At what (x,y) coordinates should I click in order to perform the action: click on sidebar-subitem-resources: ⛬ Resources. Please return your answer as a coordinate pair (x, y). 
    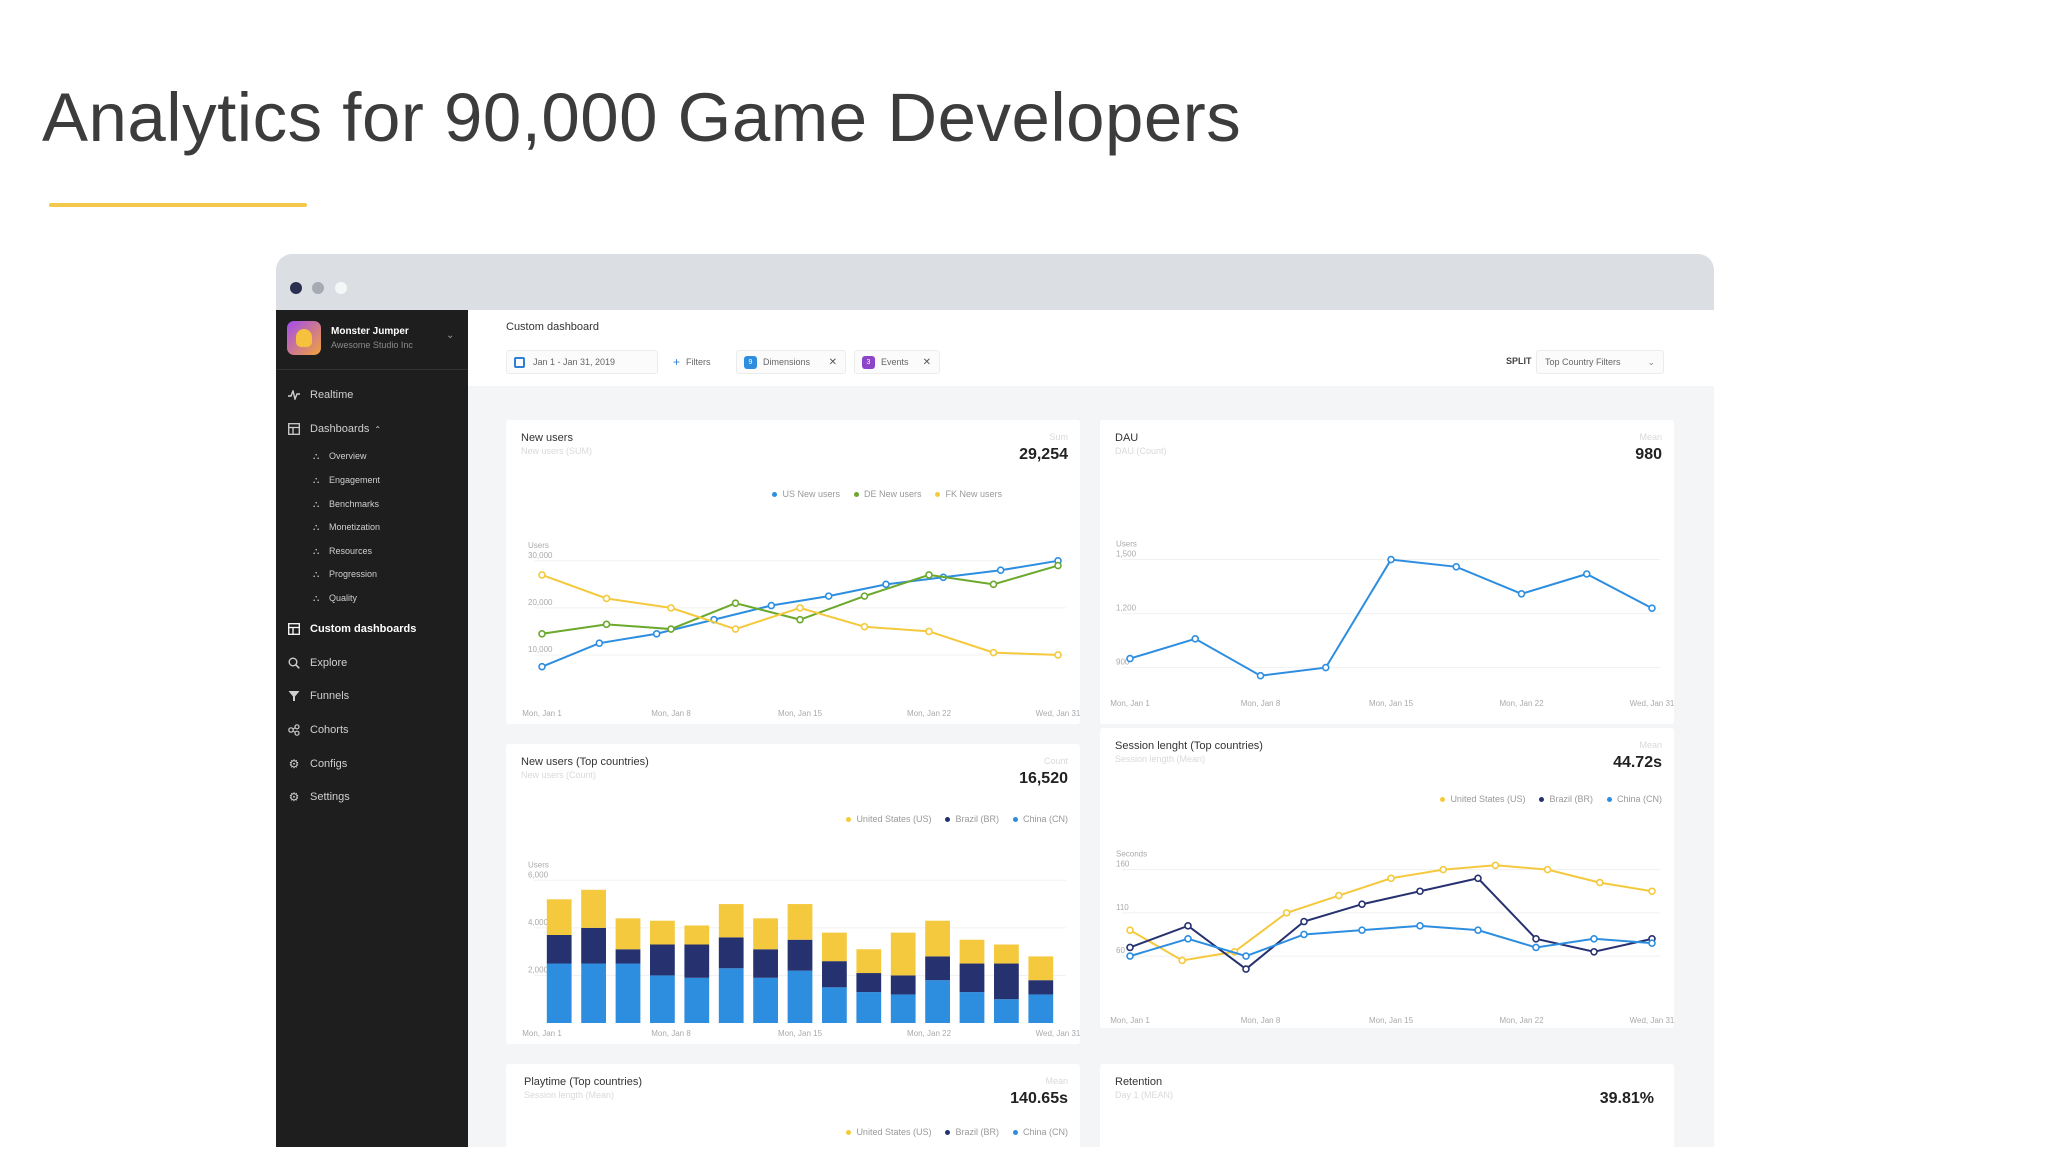
    Looking at the image, I should click on (342, 551).